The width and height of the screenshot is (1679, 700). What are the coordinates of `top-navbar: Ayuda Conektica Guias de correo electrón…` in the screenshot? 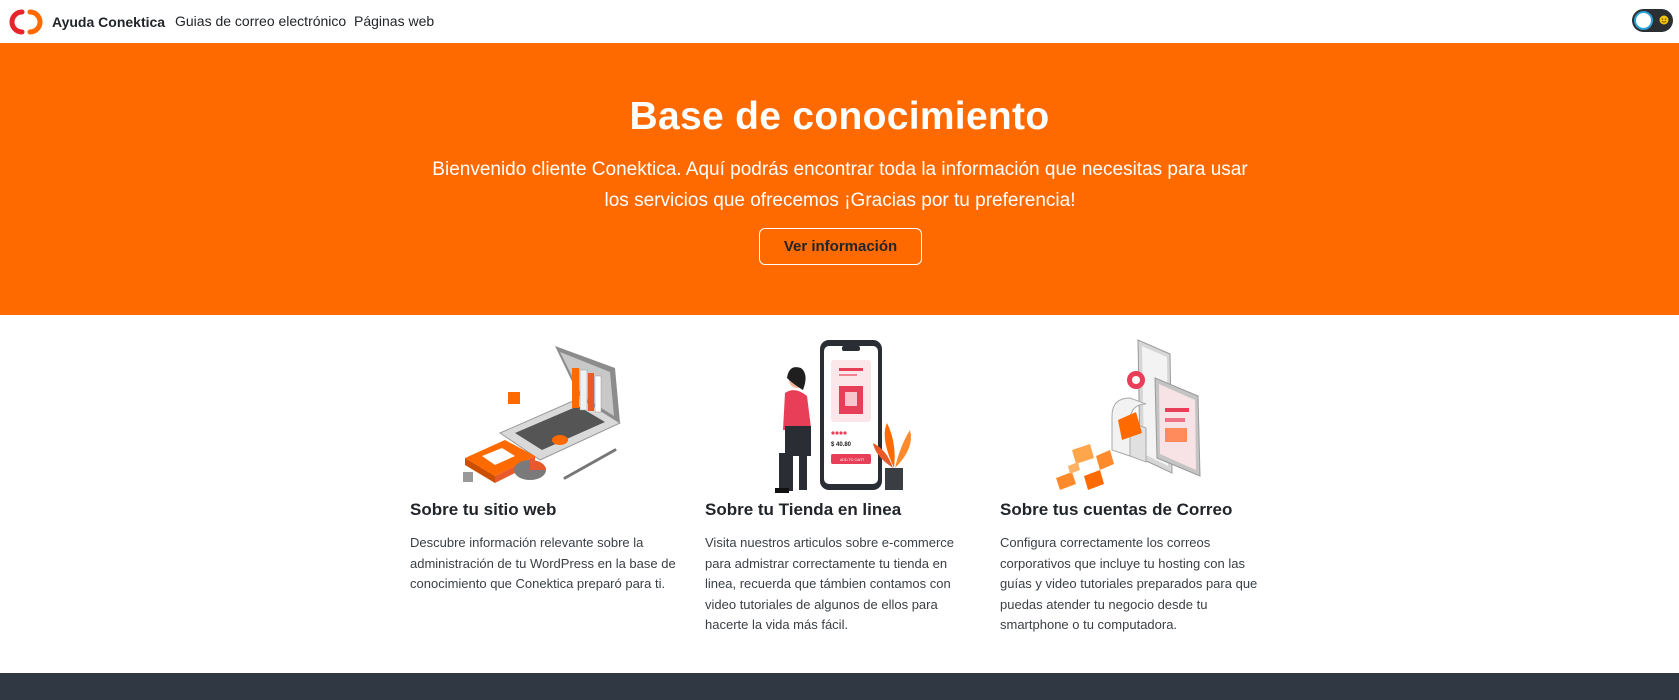 It's located at (839, 21).